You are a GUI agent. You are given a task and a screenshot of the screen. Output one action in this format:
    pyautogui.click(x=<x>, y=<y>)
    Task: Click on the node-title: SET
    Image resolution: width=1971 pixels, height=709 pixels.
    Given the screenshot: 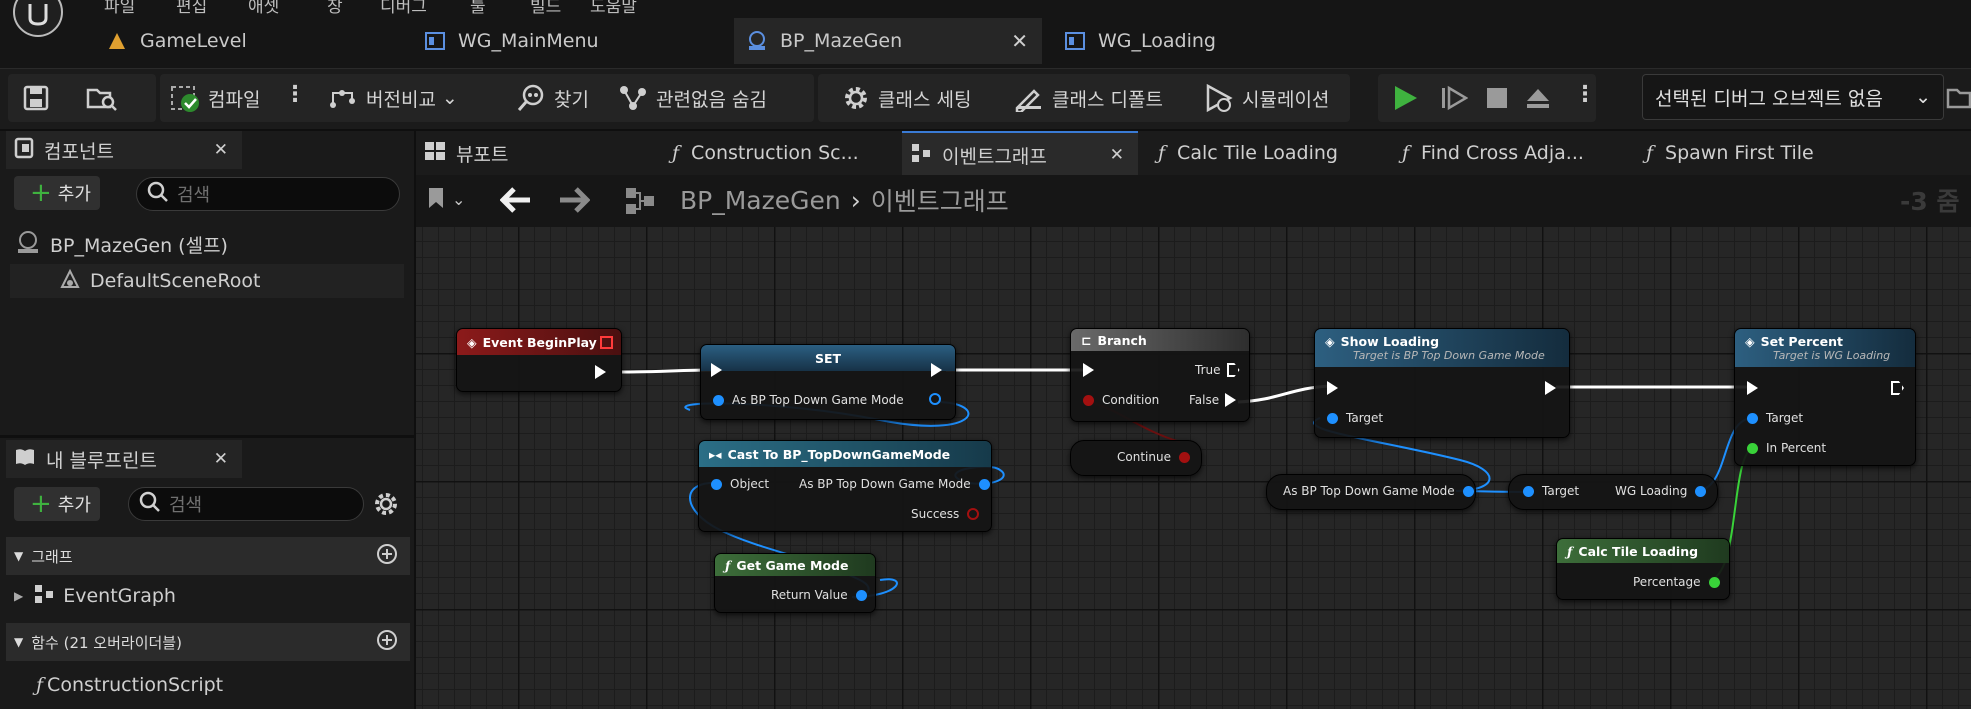 What is the action you would take?
    pyautogui.click(x=828, y=358)
    